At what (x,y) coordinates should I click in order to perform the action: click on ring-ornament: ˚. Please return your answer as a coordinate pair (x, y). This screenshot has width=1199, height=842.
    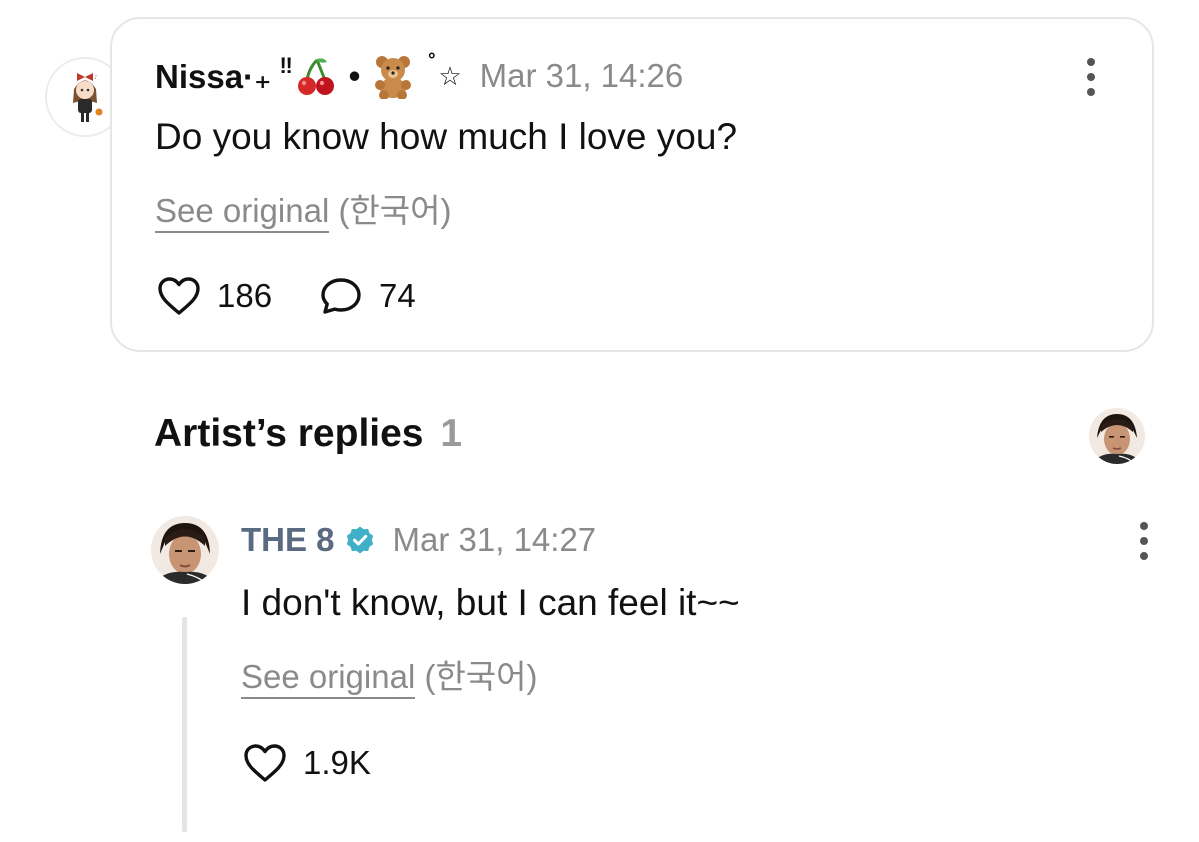
    Looking at the image, I should click on (432, 64).